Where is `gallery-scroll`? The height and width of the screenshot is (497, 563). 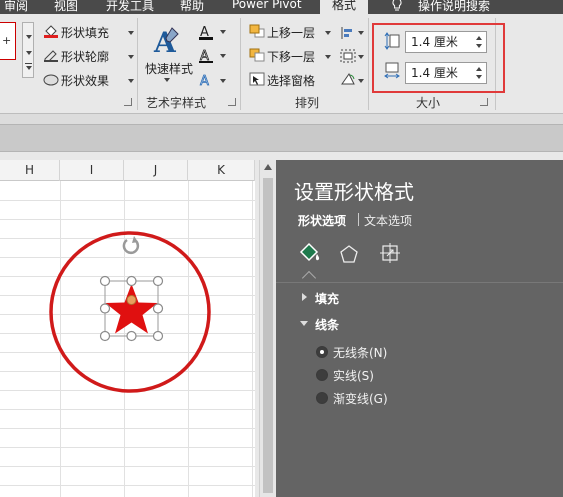
gallery-scroll is located at coordinates (28, 50).